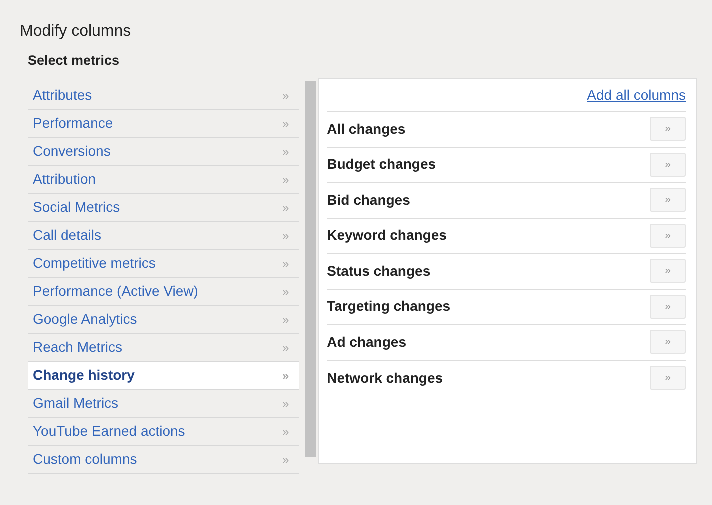  Describe the element at coordinates (164, 96) in the screenshot. I see `category-item: Attributes »` at that location.